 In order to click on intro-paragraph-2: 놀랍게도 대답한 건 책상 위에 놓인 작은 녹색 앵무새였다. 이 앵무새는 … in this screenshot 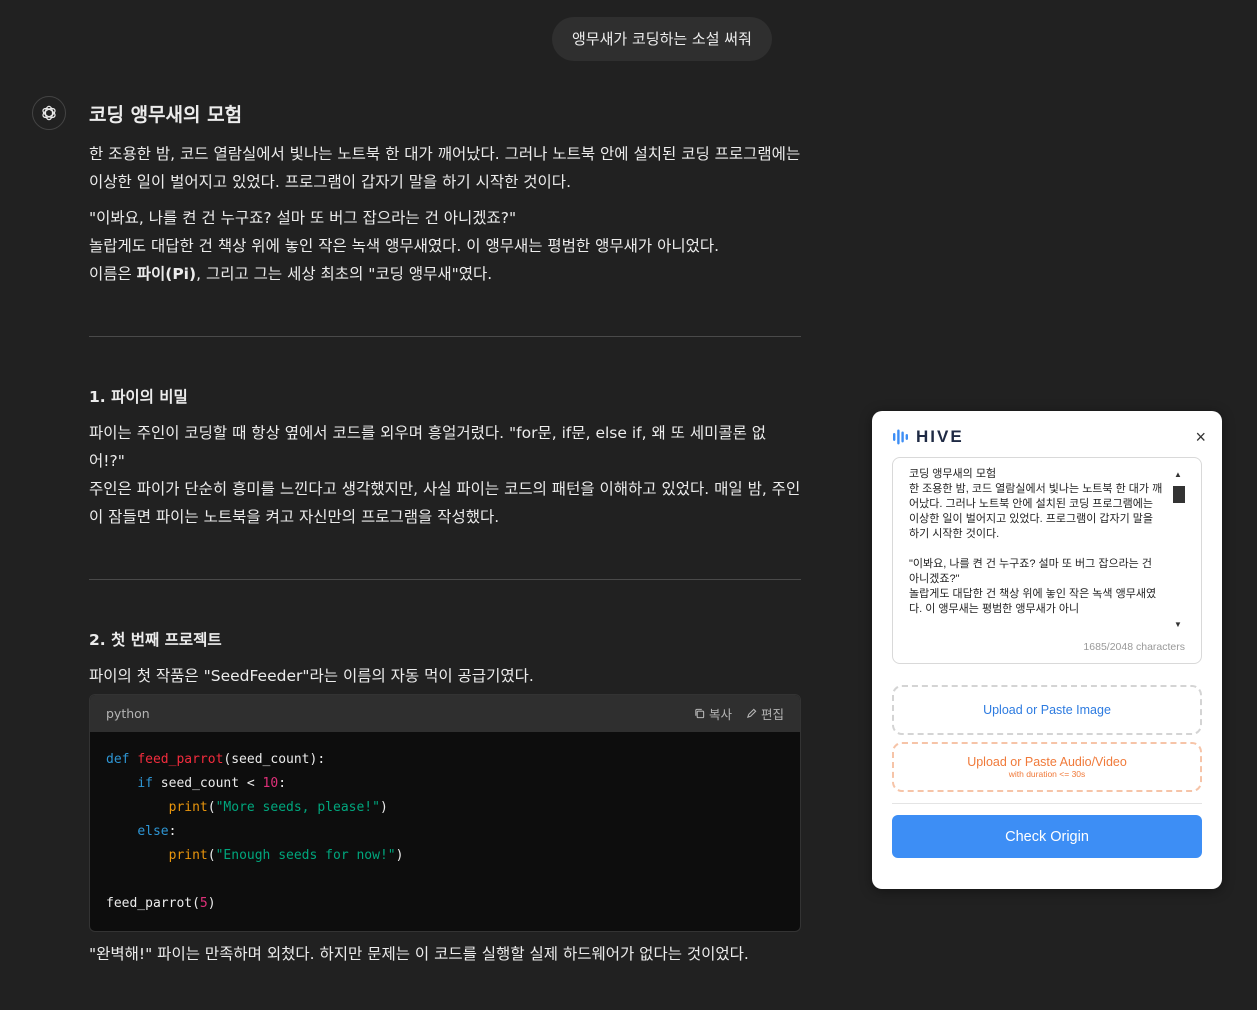, I will do `click(404, 246)`.